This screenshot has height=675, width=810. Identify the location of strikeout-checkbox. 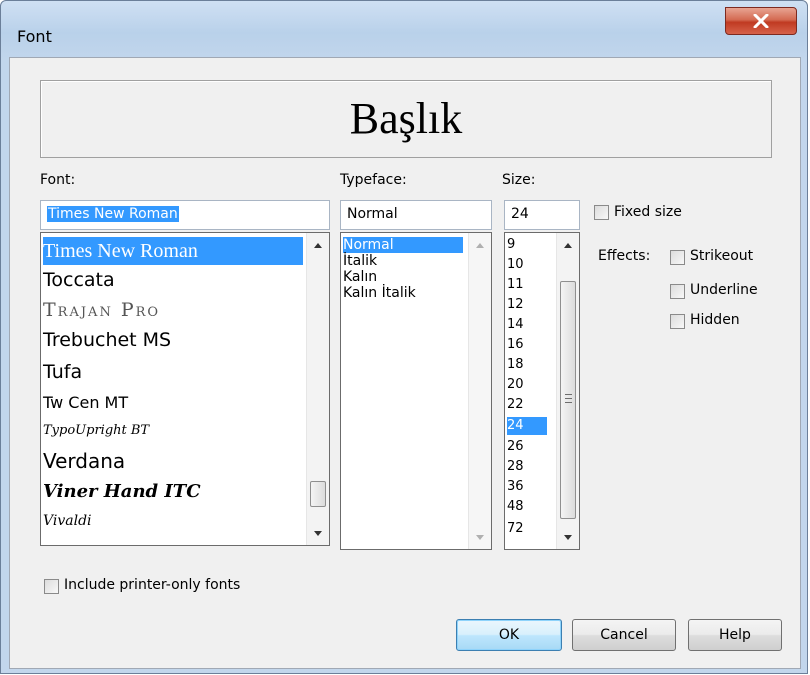
(677, 257).